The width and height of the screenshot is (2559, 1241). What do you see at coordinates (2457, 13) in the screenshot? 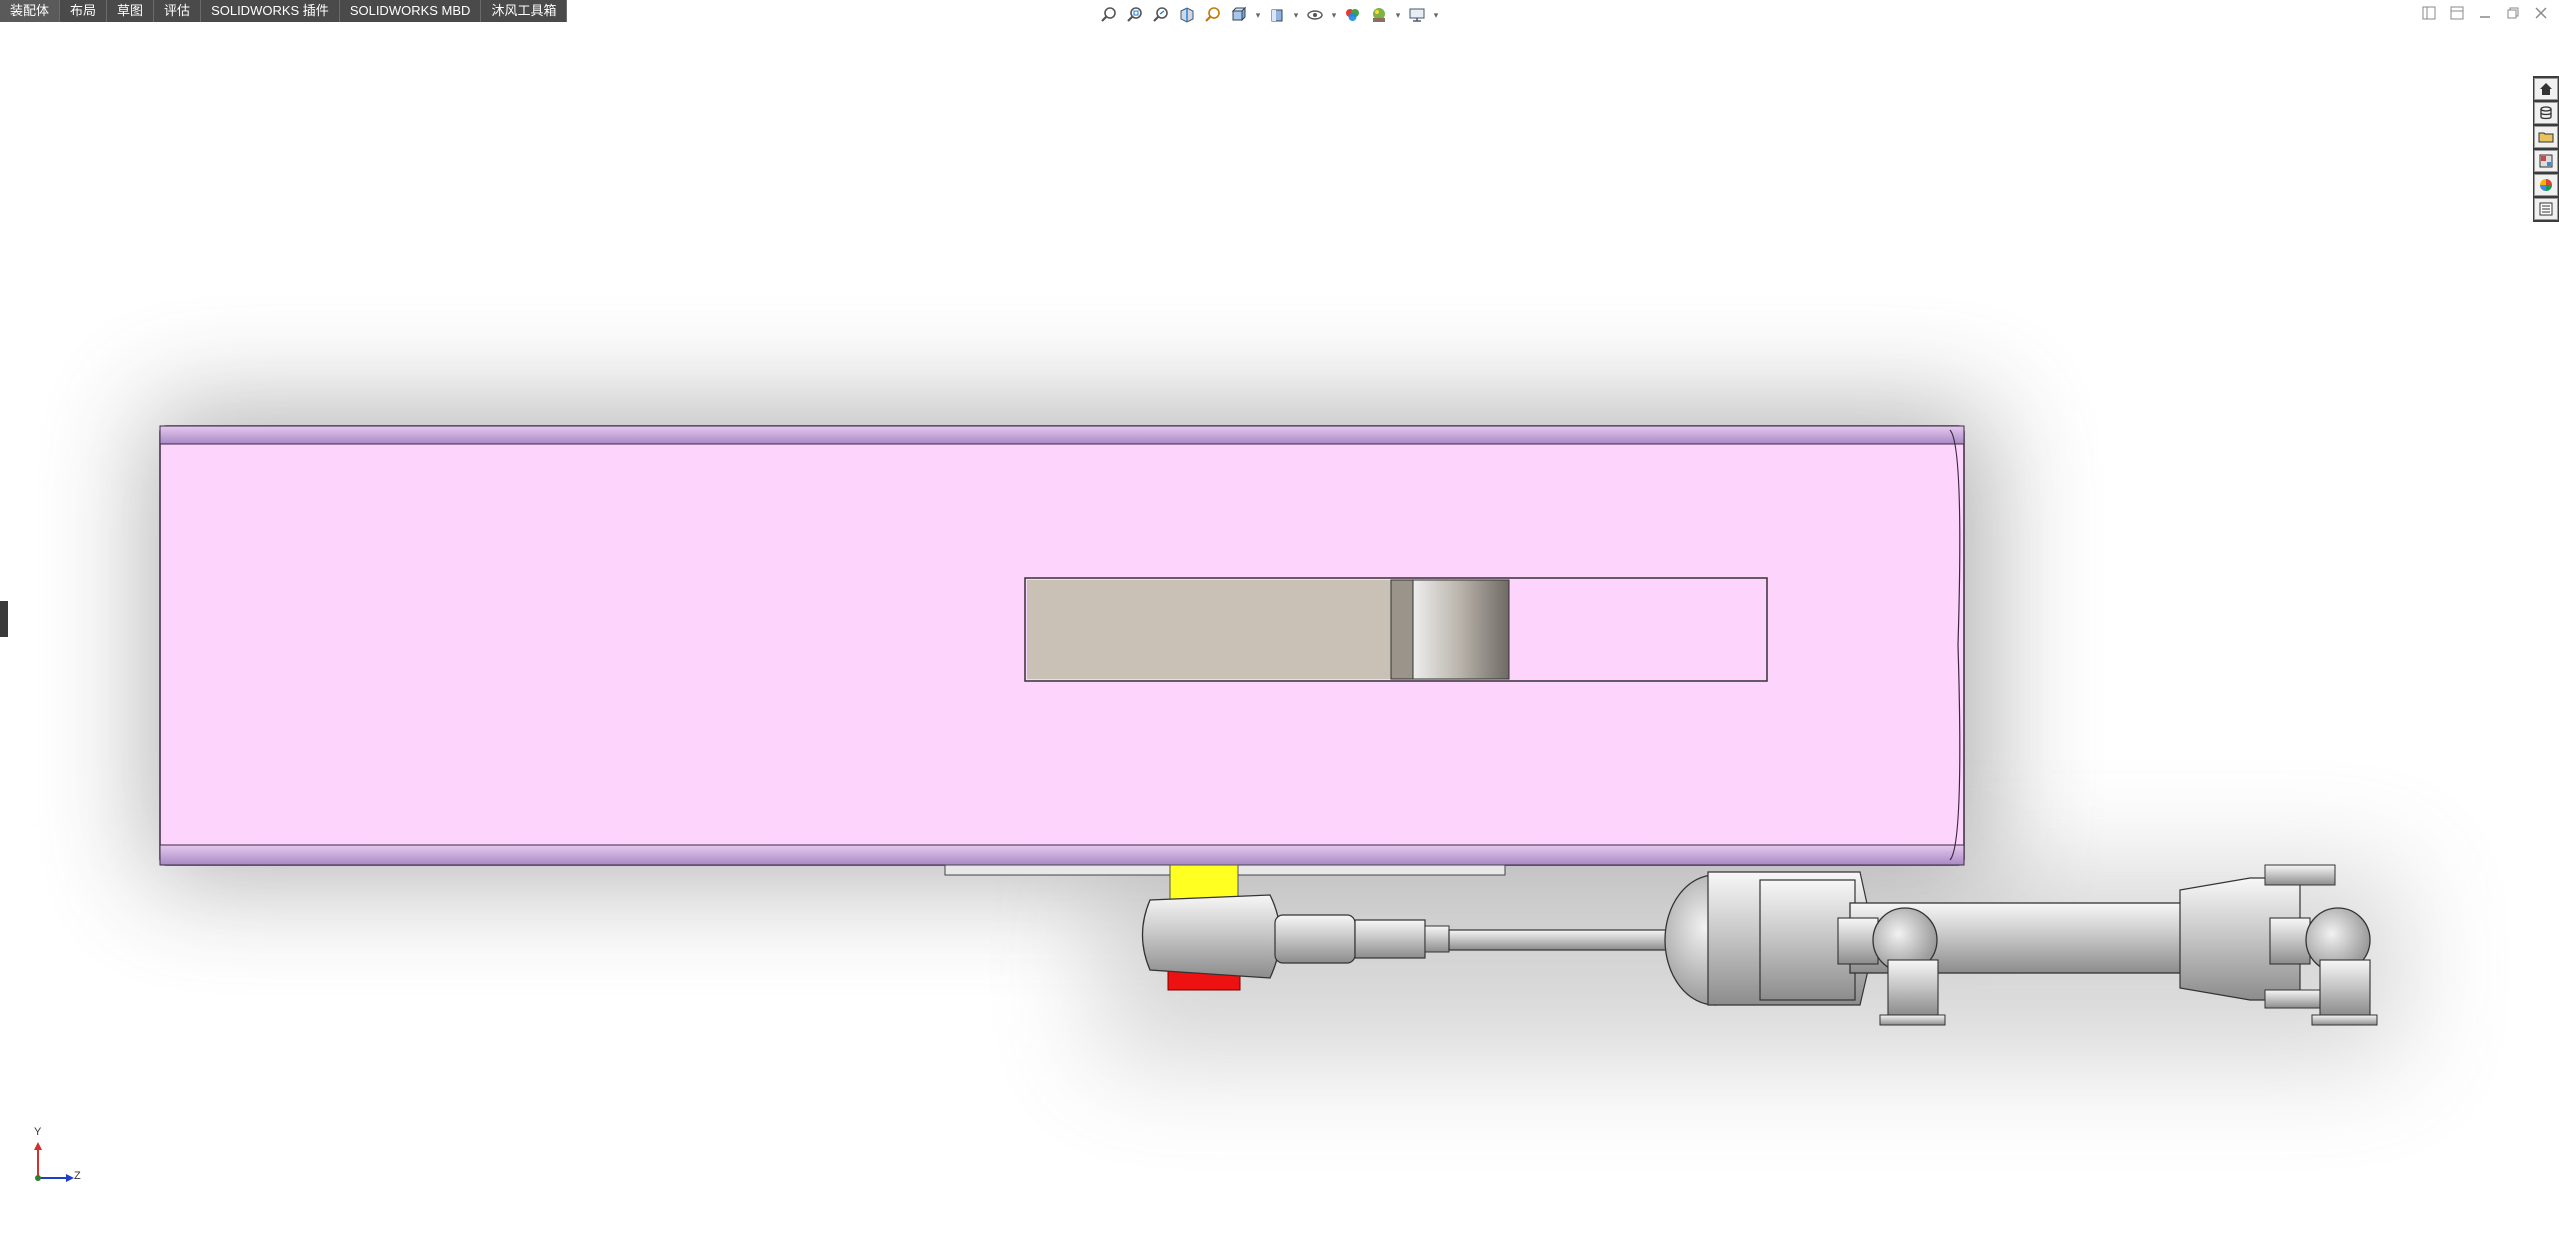
I see `split-vertical-icon` at bounding box center [2457, 13].